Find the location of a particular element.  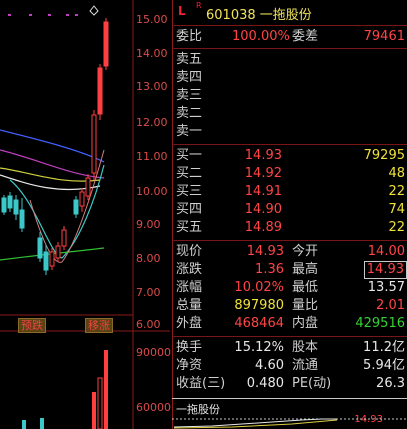

weibi-label: 委比 is located at coordinates (189, 36).